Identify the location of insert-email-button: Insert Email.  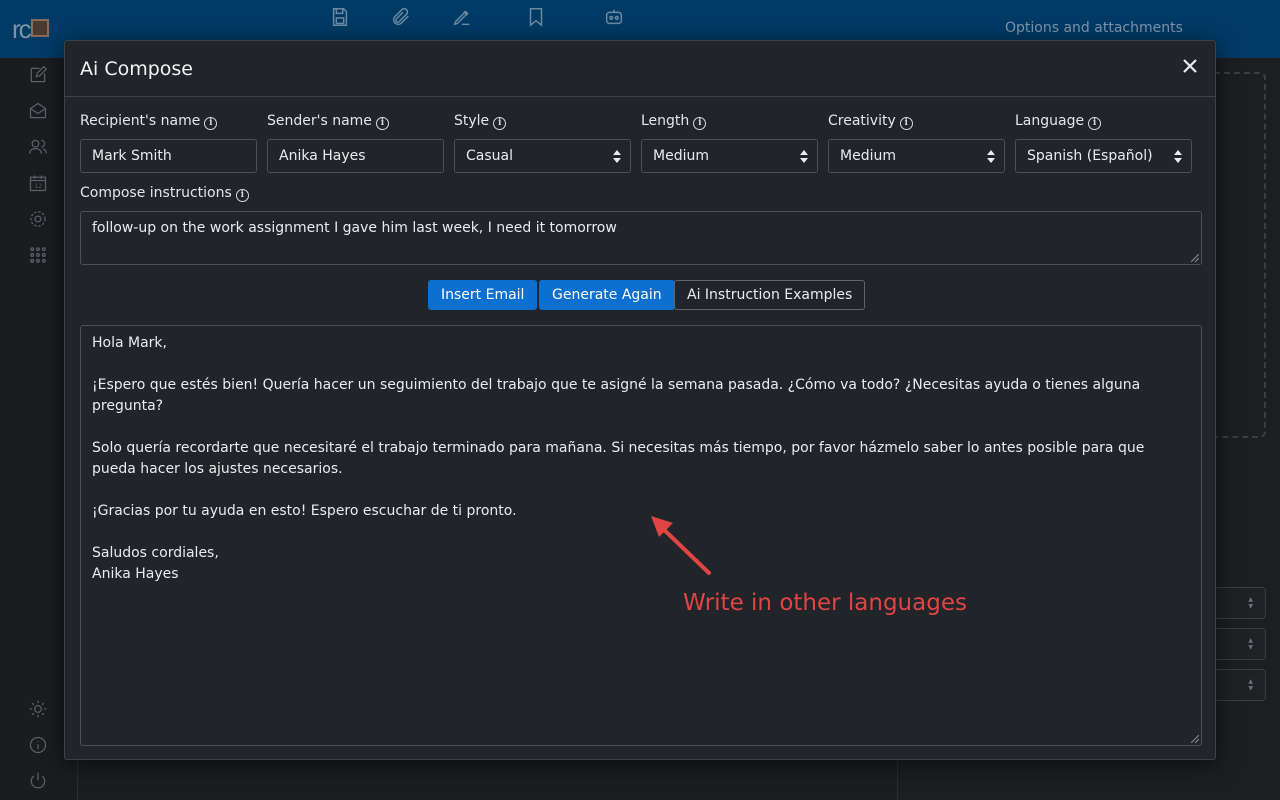
(483, 295).